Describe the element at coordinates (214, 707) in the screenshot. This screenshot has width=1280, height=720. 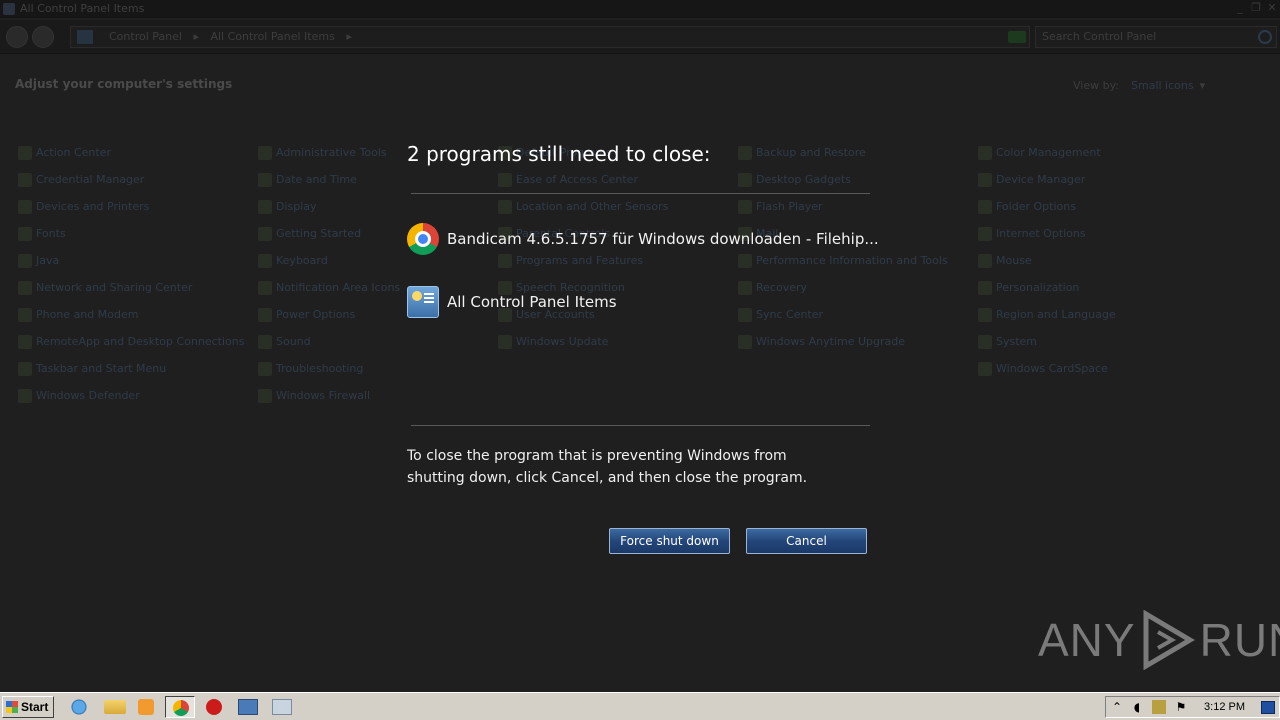
I see `opera-icon` at that location.